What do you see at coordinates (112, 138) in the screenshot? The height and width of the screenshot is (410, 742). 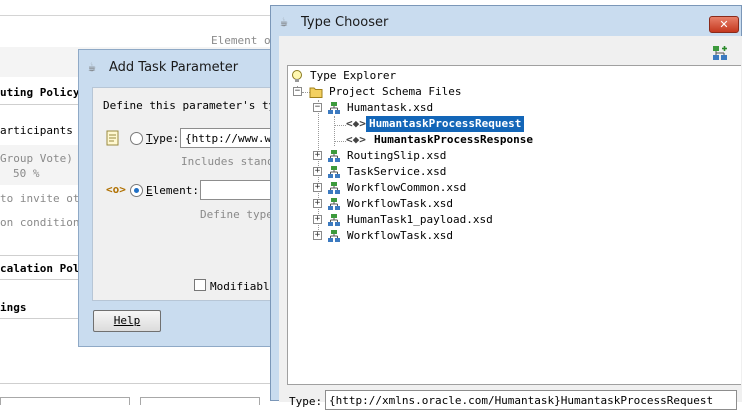 I see `document-icon` at bounding box center [112, 138].